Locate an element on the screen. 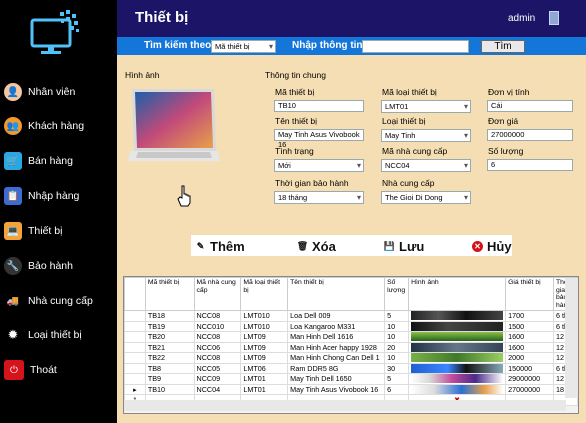 This screenshot has height=423, width=586. cell-supplier-id: NCC04 is located at coordinates (217, 389).